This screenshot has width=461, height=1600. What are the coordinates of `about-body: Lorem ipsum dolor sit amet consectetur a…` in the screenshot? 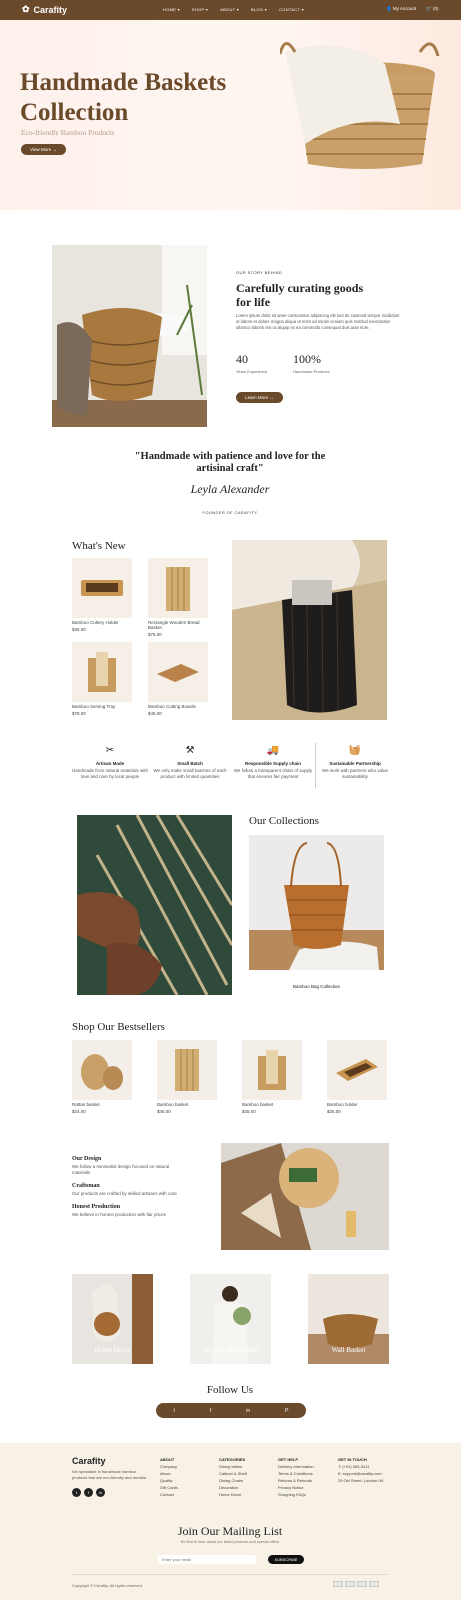 It's located at (318, 321).